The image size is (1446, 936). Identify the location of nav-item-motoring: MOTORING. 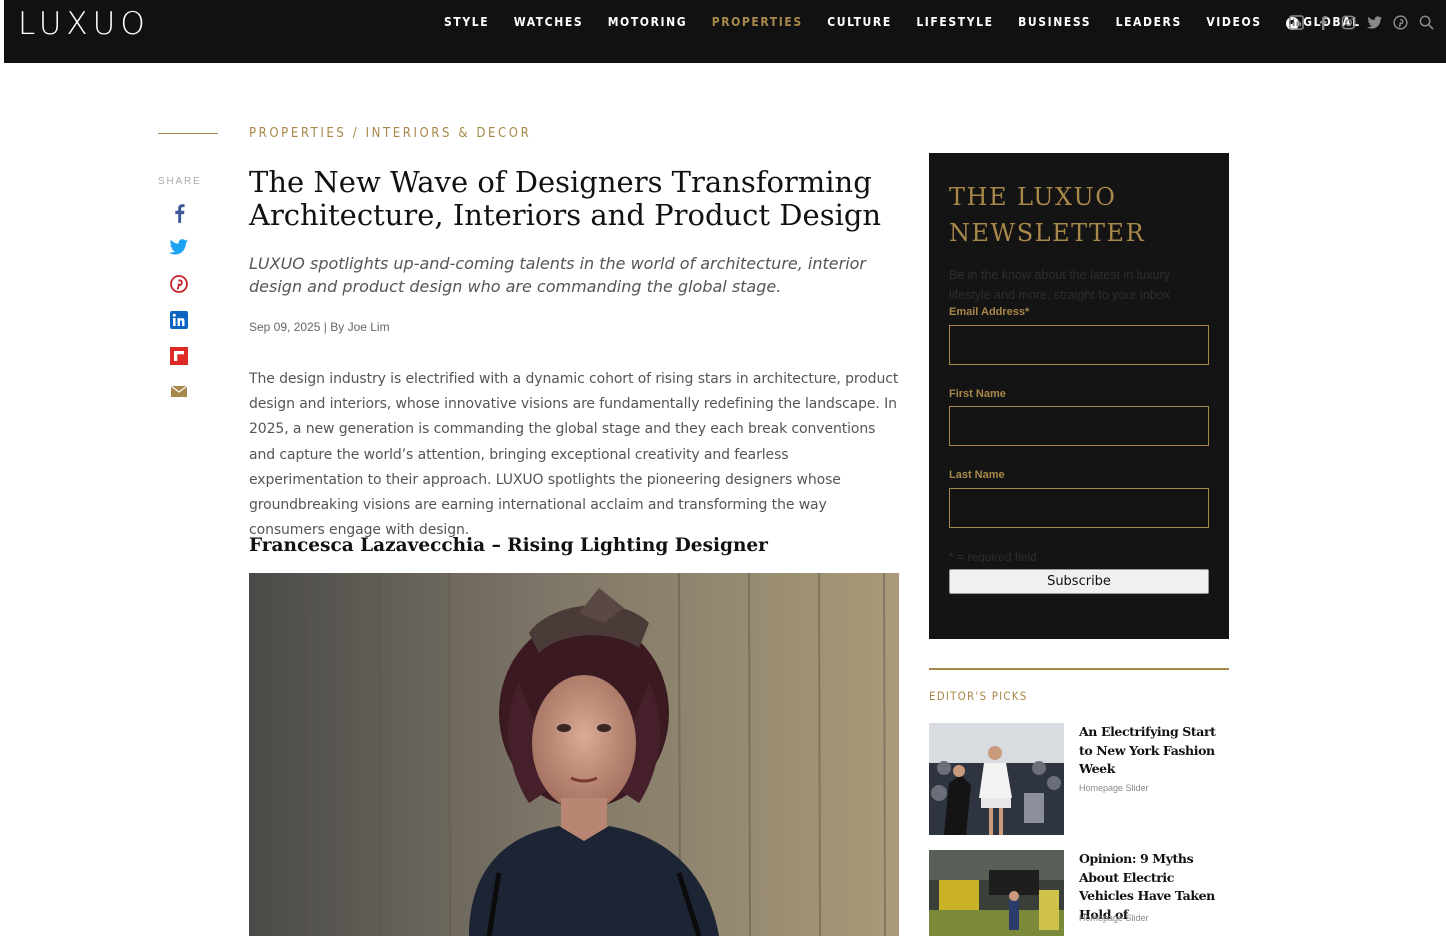
(648, 22).